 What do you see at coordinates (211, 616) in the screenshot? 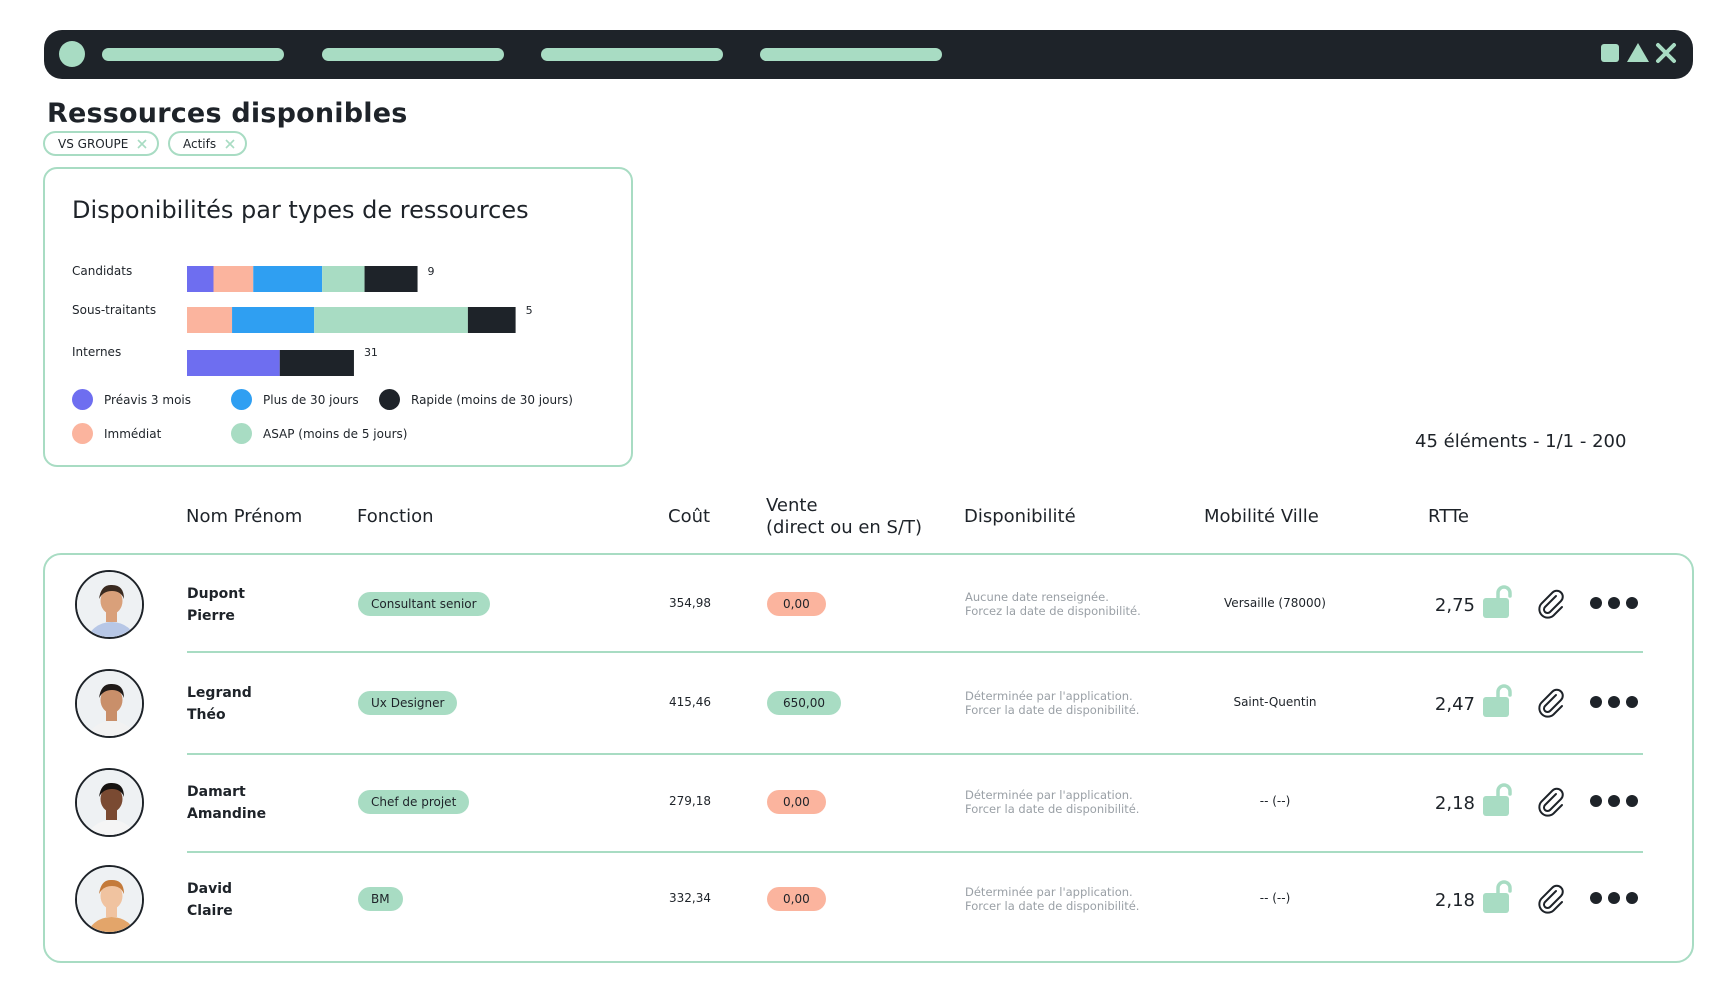
I see `first-name: Pierre` at bounding box center [211, 616].